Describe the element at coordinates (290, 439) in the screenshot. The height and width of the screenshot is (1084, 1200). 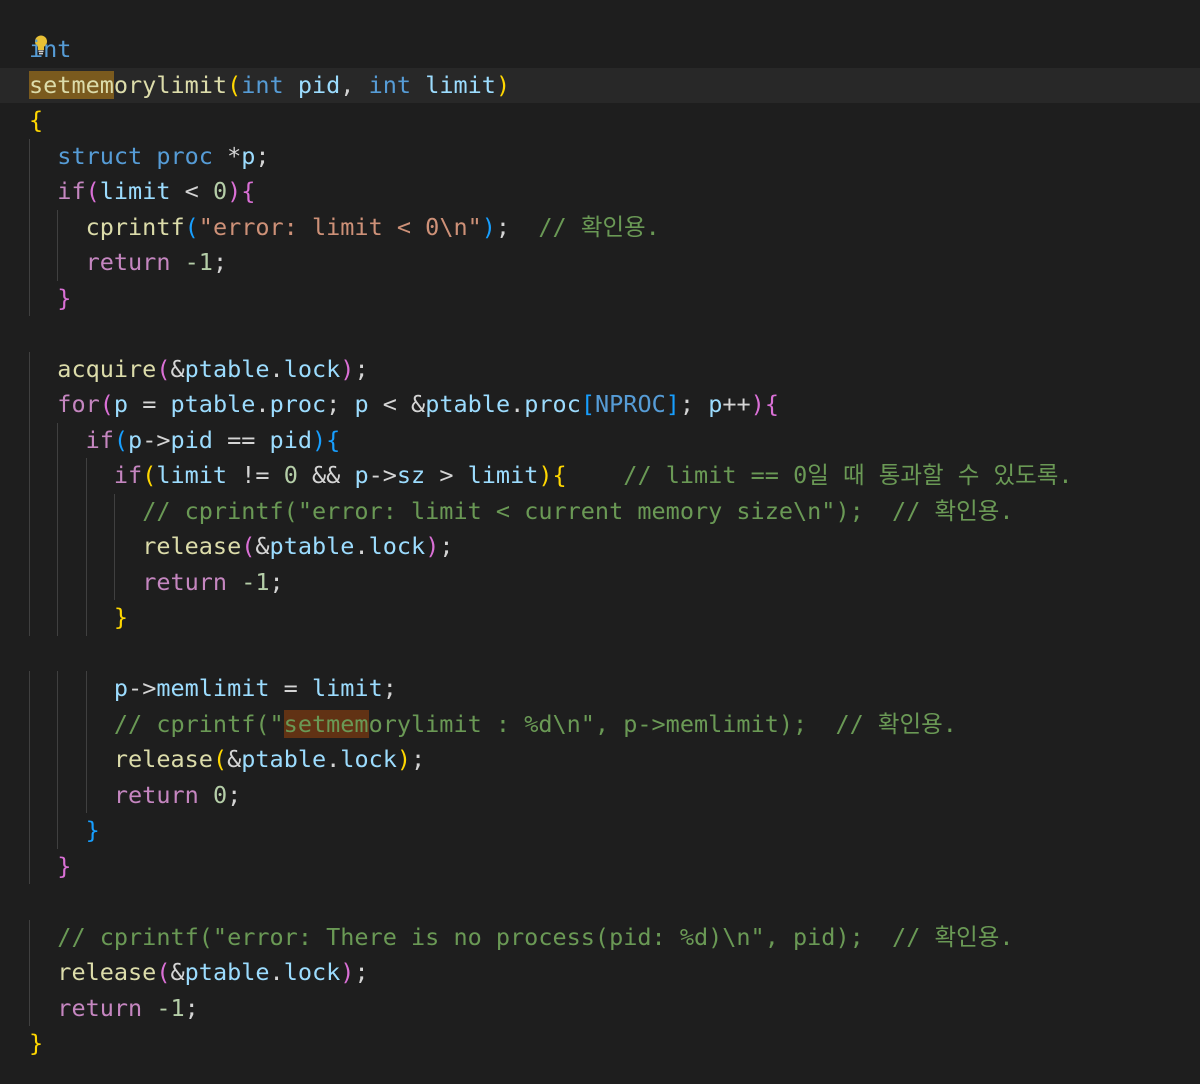
I see `code-token: pid` at that location.